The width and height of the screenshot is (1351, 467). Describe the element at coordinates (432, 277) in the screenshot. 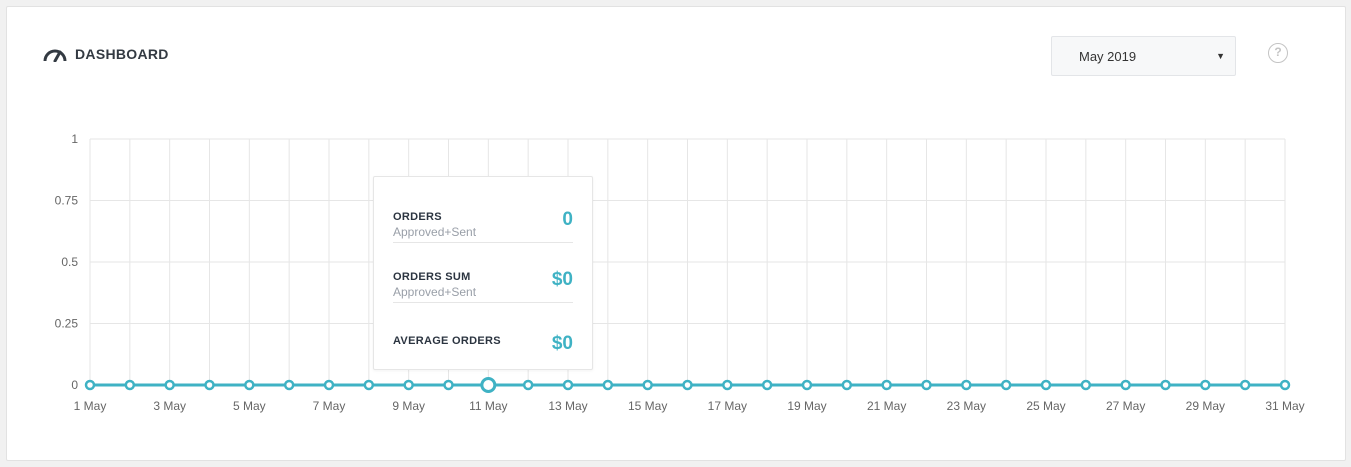

I see `tooltip-orders-sum-label: ORDERS SUM` at that location.